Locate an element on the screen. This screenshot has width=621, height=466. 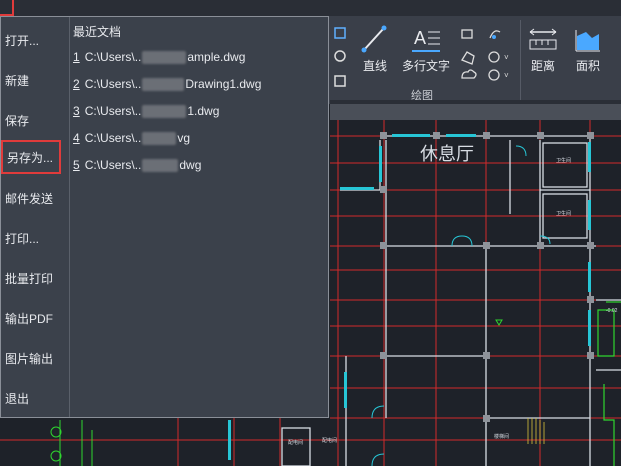
distance-button: 距离 is located at coordinates (543, 50).